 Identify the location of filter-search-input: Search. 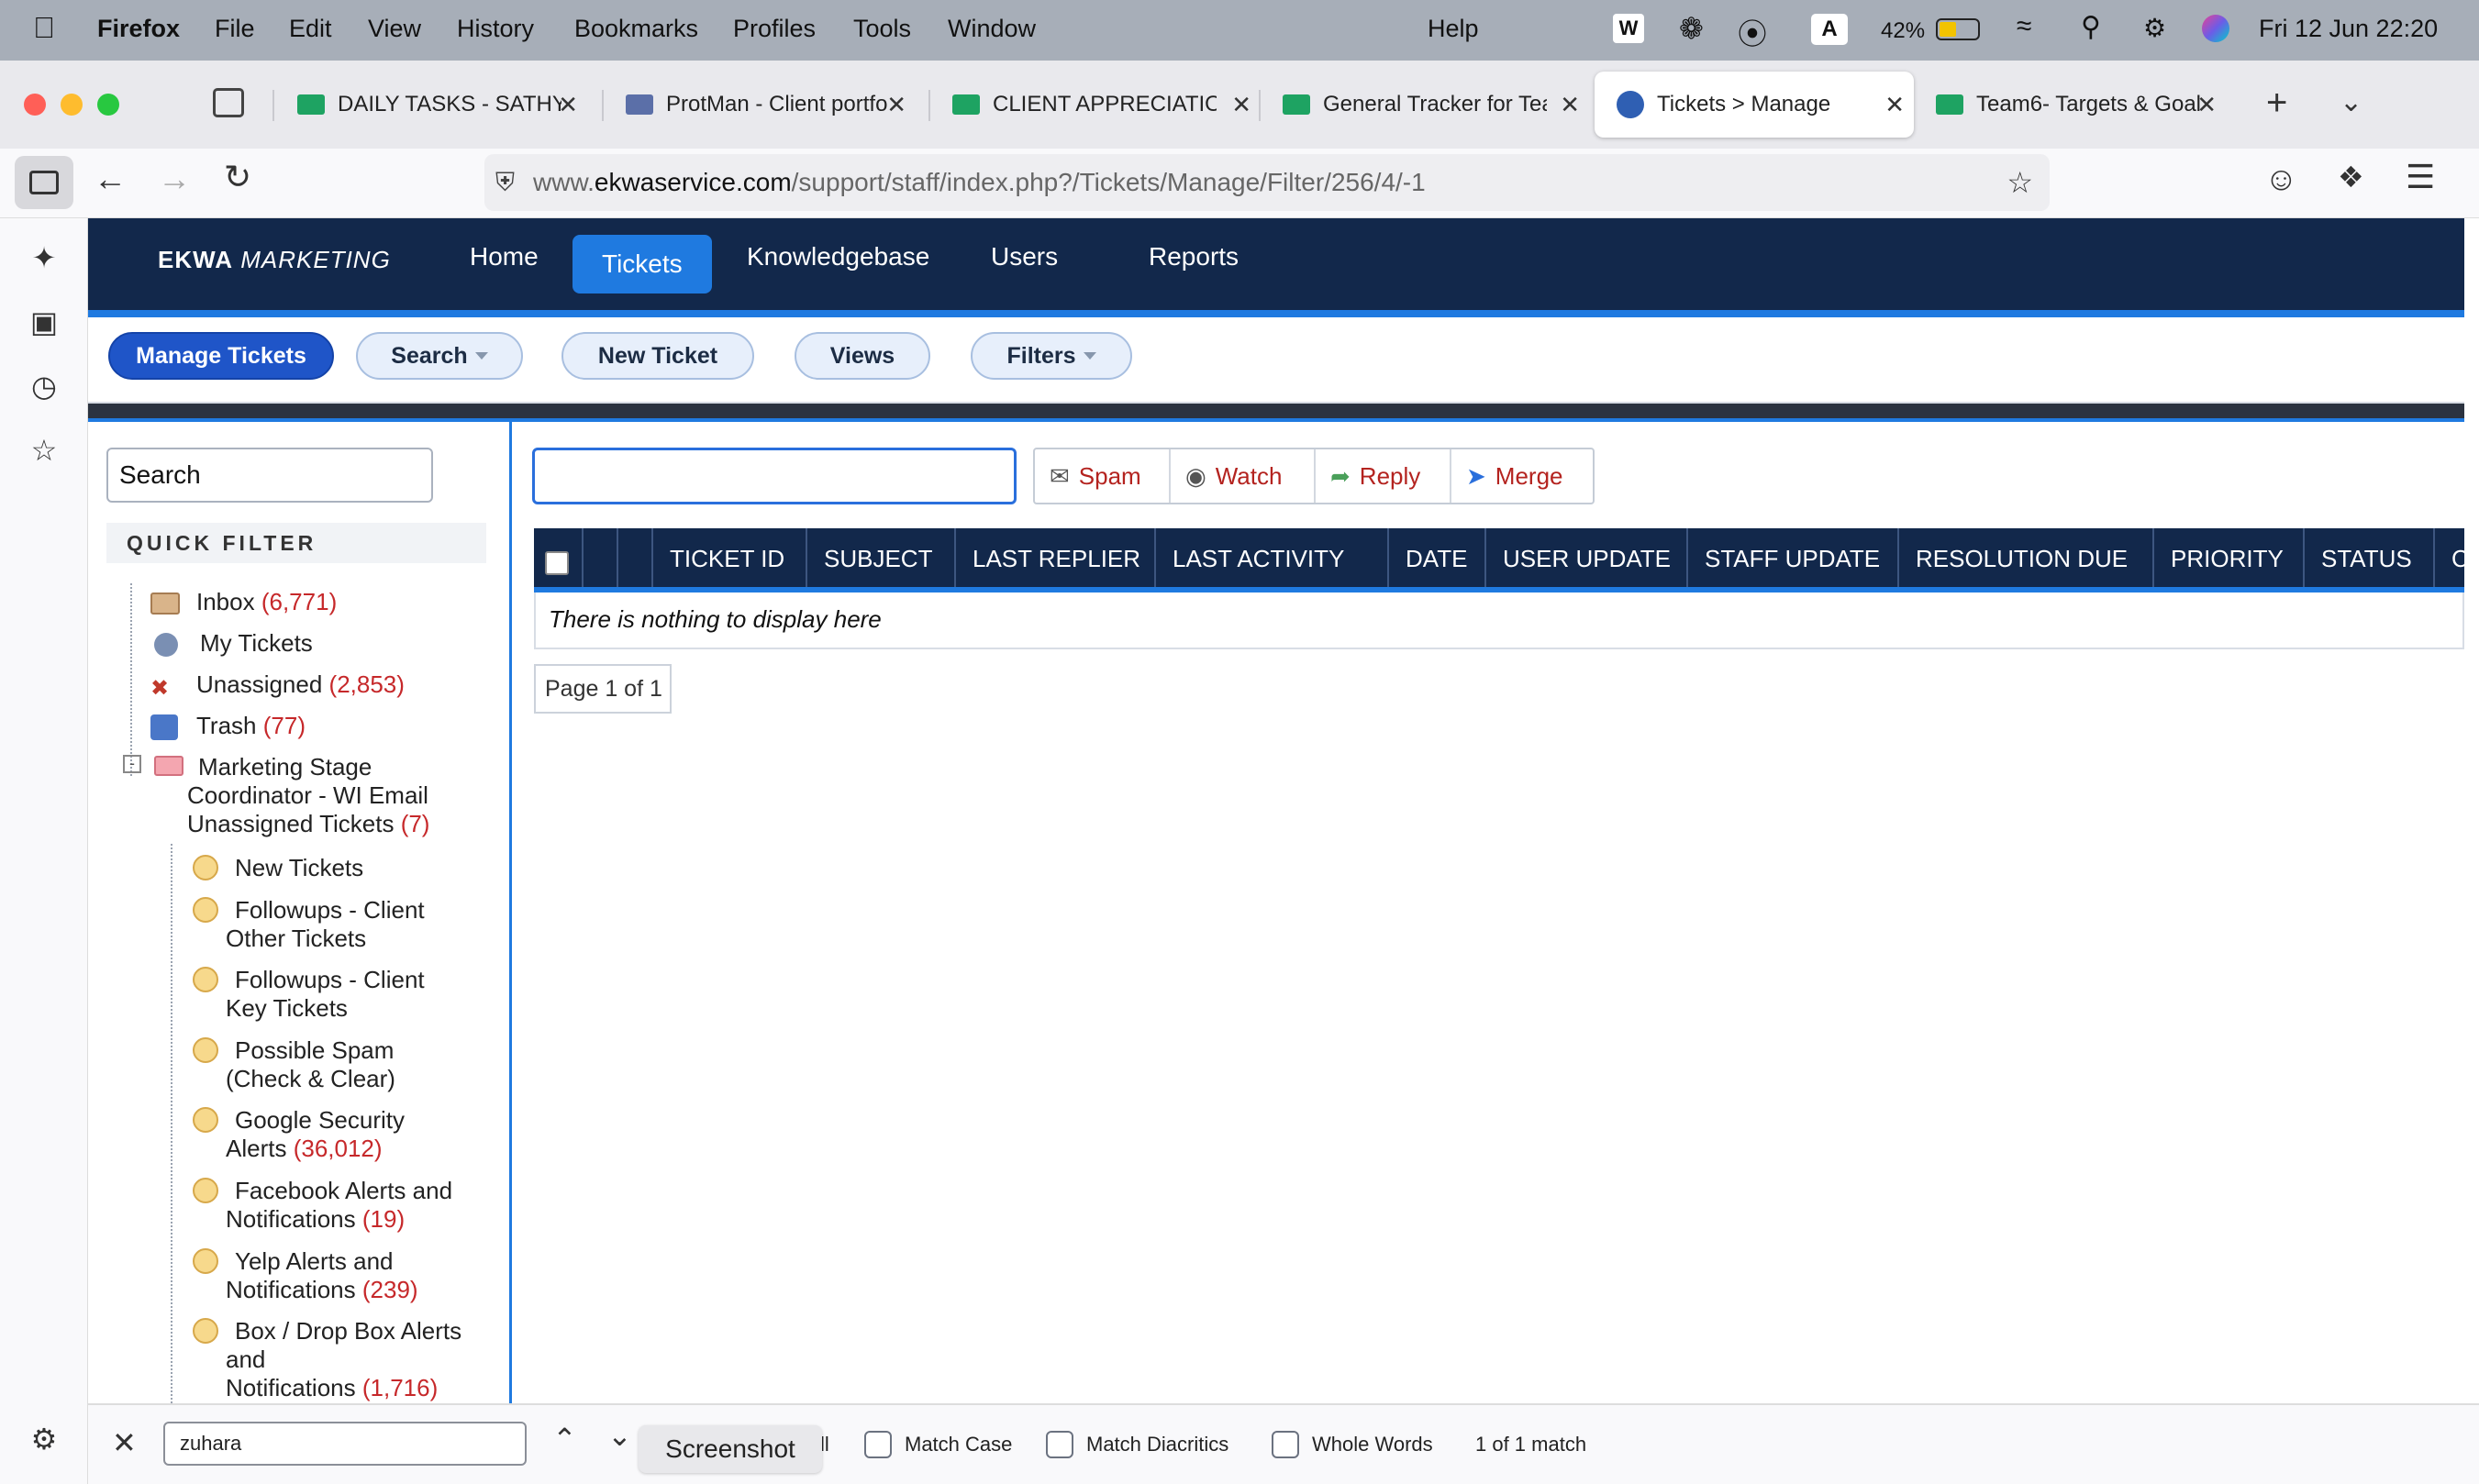
(269, 475).